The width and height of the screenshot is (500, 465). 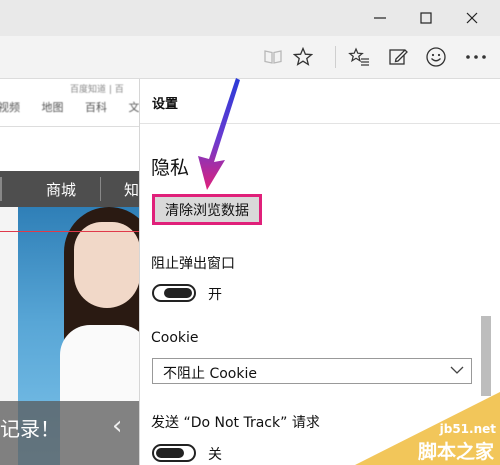 I want to click on feedback-button, so click(x=436, y=57).